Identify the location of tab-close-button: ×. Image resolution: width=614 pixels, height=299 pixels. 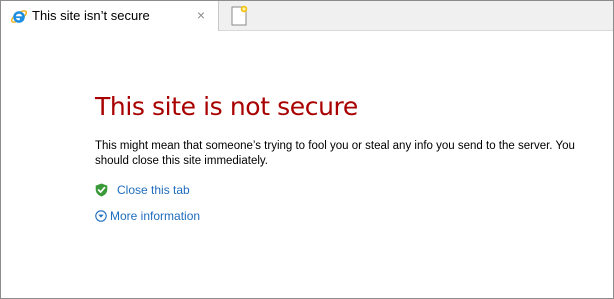
(201, 15).